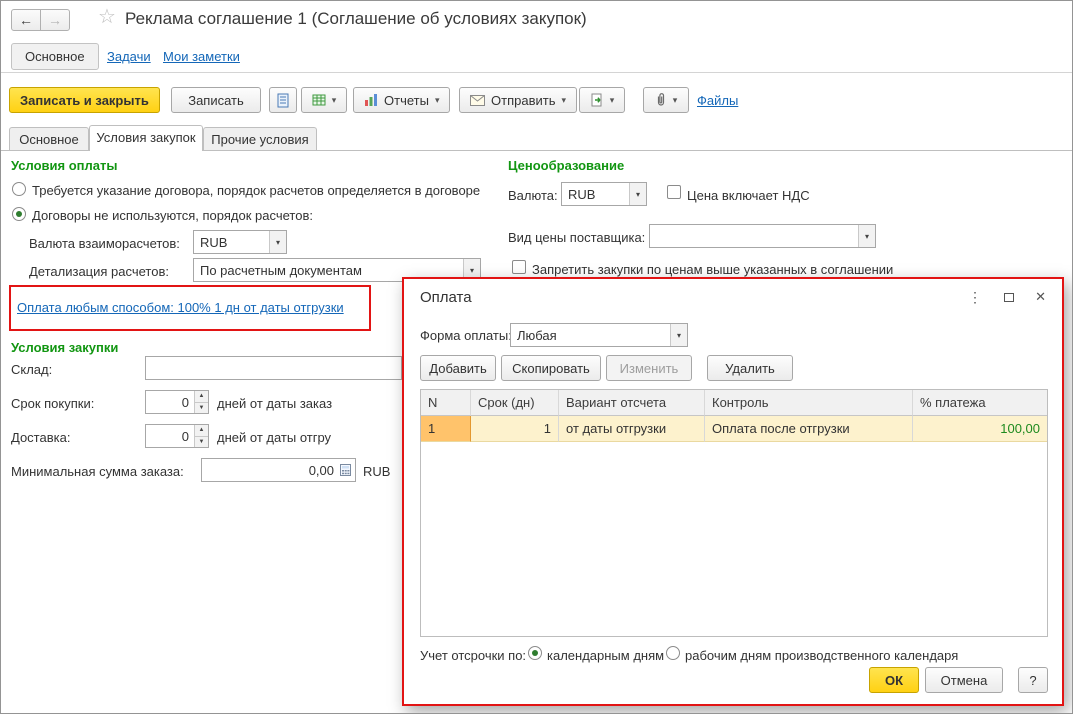 Image resolution: width=1073 pixels, height=714 pixels. What do you see at coordinates (214, 242) in the screenshot?
I see `settlement-currency-value: RUB` at bounding box center [214, 242].